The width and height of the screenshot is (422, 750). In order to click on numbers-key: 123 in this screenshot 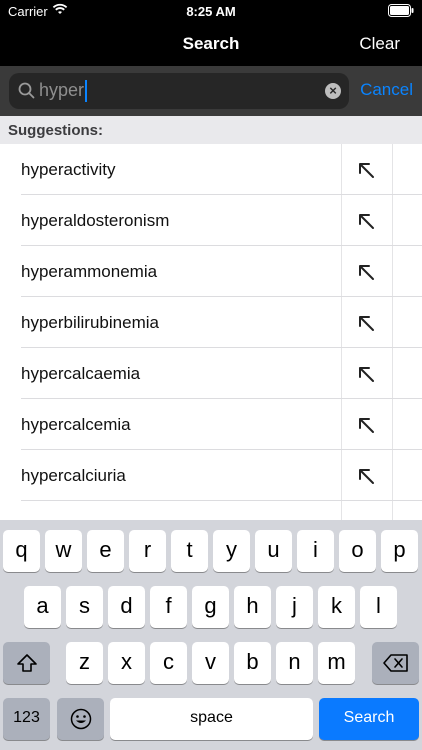, I will do `click(26, 719)`.